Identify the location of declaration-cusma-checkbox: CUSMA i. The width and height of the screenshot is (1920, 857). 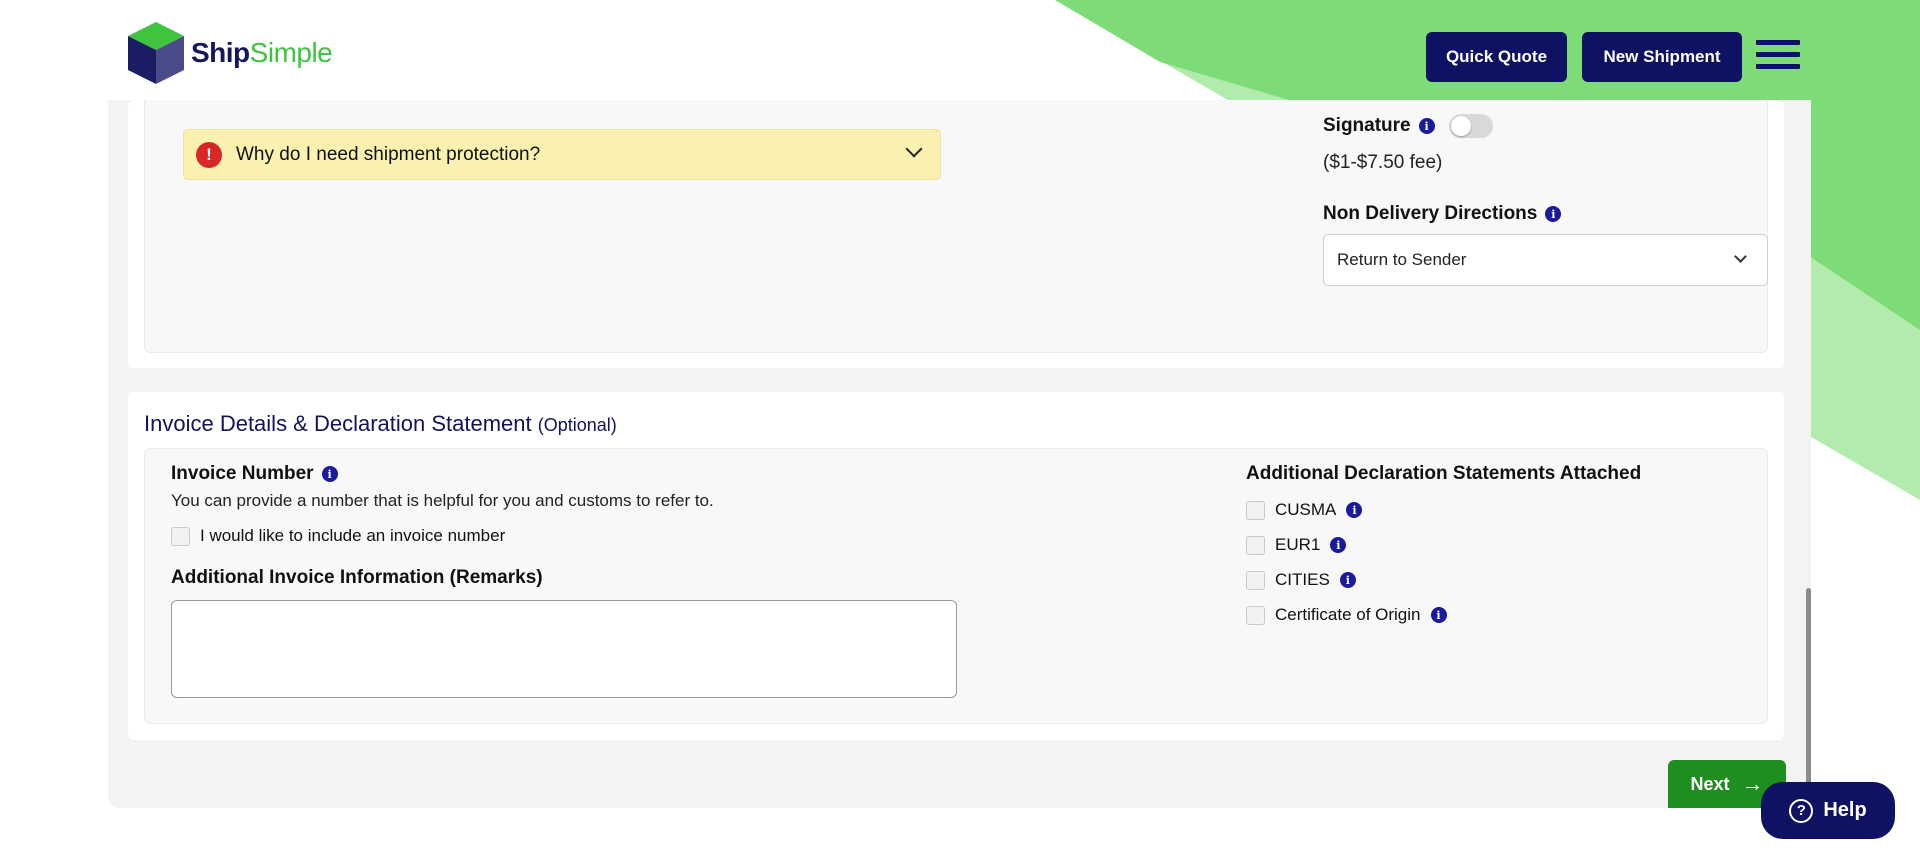
(1304, 510).